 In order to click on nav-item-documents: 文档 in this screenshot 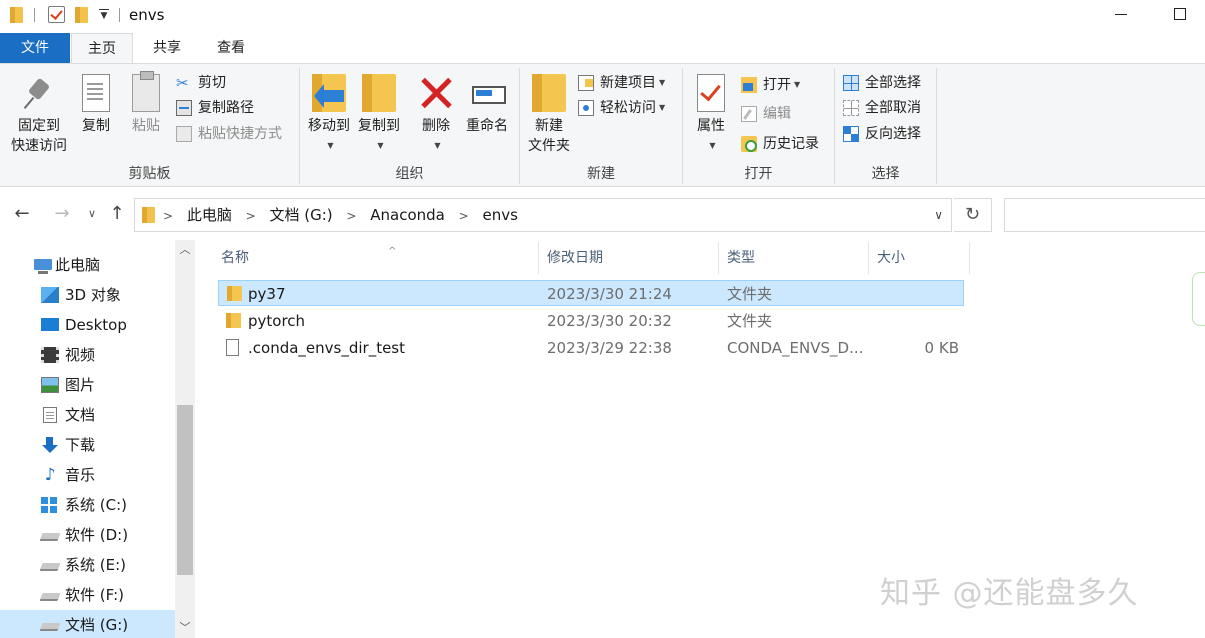, I will do `click(87, 415)`.